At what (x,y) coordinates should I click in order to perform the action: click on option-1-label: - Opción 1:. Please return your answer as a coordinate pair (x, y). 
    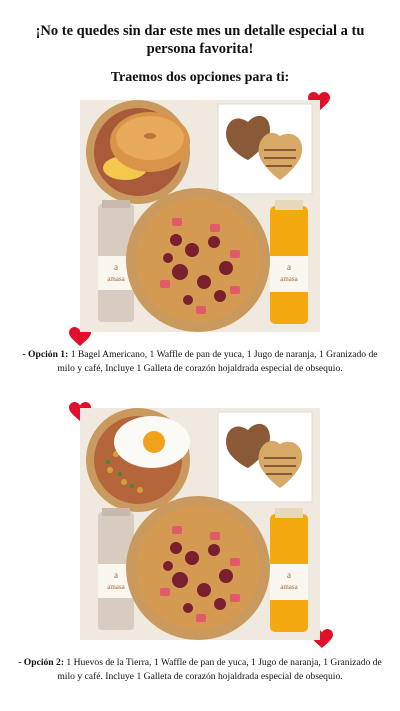
    Looking at the image, I should click on (45, 354).